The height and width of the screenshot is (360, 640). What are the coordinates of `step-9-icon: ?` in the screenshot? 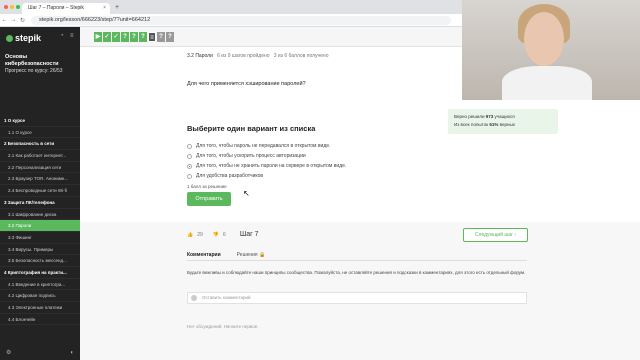 It's located at (170, 37).